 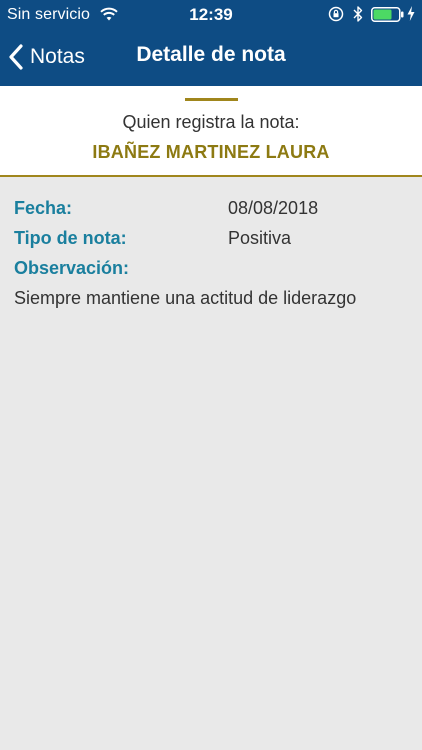 I want to click on date-value: 08/08/2018, so click(x=273, y=208).